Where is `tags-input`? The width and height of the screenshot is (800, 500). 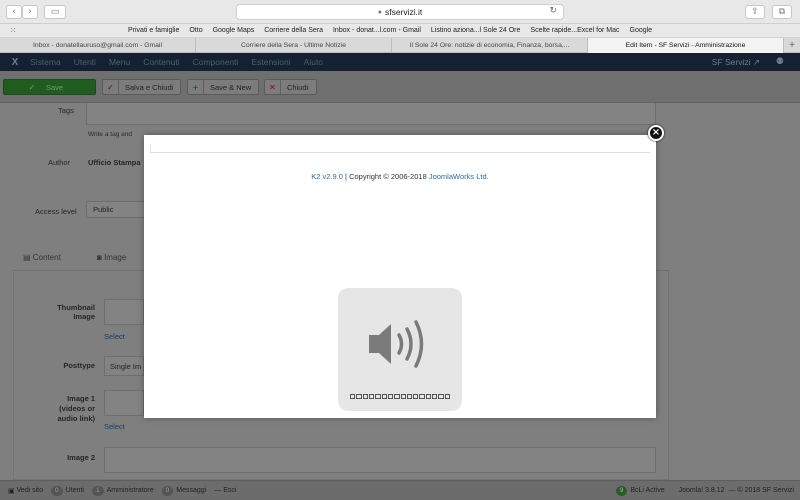 tags-input is located at coordinates (371, 114).